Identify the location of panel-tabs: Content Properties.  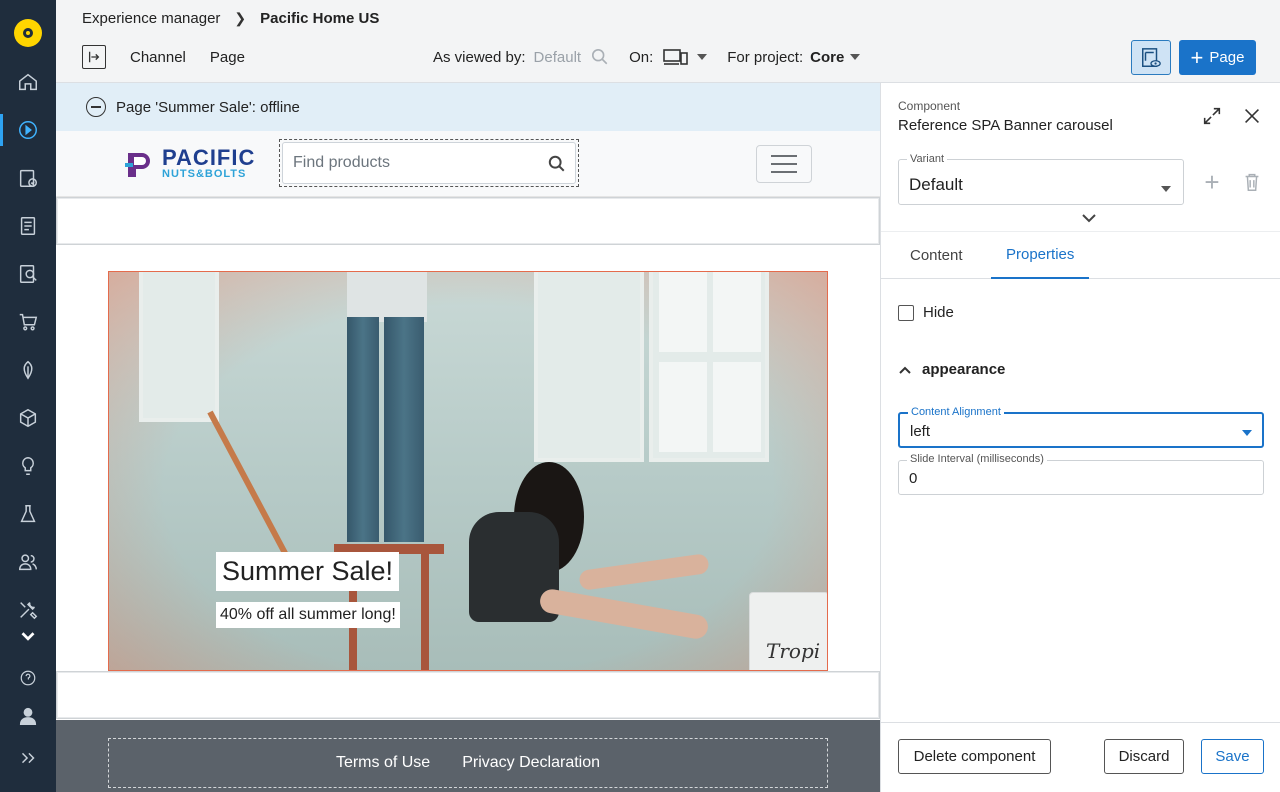
(1080, 255).